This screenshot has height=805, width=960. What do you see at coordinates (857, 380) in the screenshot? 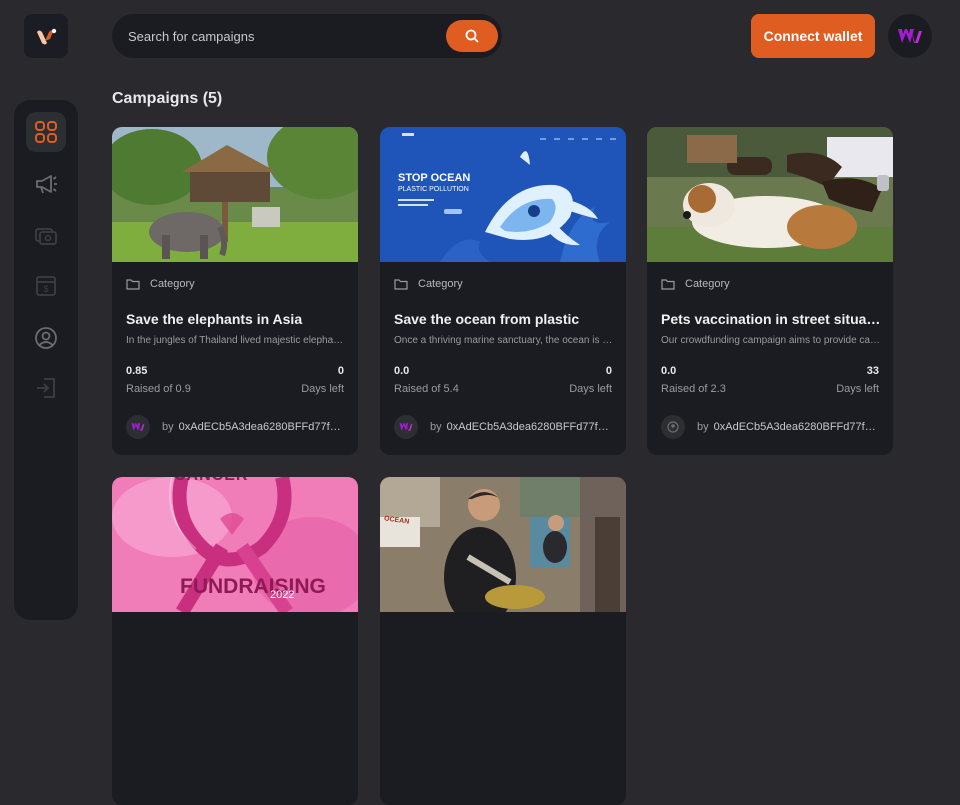
I see `days-stat: 33 Days left` at bounding box center [857, 380].